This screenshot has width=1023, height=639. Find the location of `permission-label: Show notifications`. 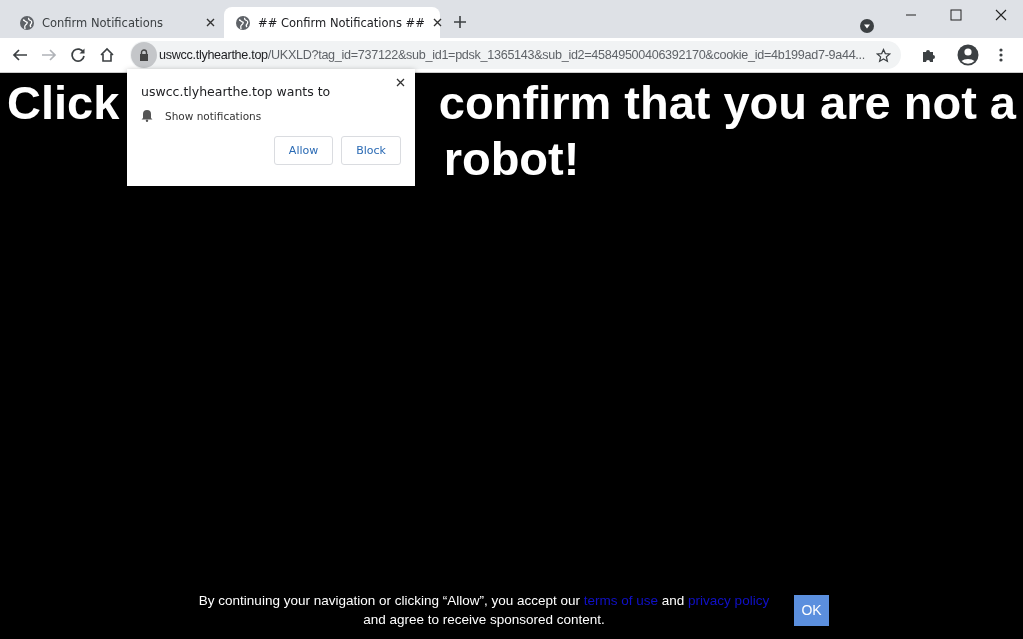

permission-label: Show notifications is located at coordinates (213, 115).